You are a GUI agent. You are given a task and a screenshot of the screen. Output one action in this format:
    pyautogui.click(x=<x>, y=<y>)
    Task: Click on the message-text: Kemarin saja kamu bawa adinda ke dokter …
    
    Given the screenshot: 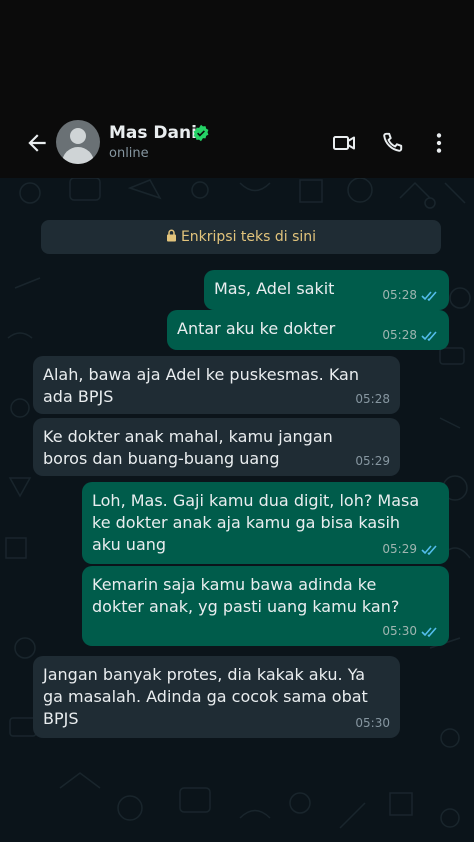 What is the action you would take?
    pyautogui.click(x=246, y=595)
    